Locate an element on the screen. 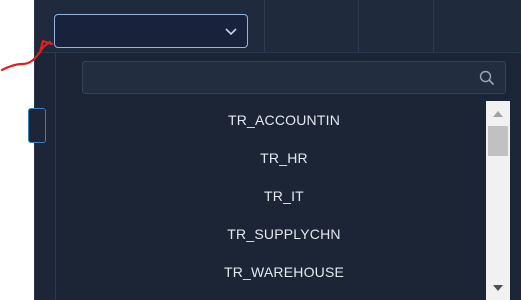 This screenshot has height=300, width=521. vertical-scrollbar is located at coordinates (498, 200).